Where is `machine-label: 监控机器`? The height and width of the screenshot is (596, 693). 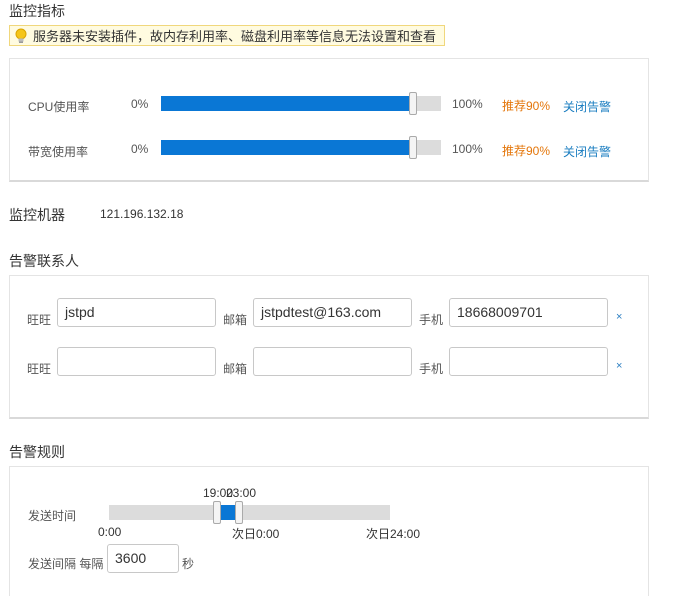 machine-label: 监控机器 is located at coordinates (37, 215).